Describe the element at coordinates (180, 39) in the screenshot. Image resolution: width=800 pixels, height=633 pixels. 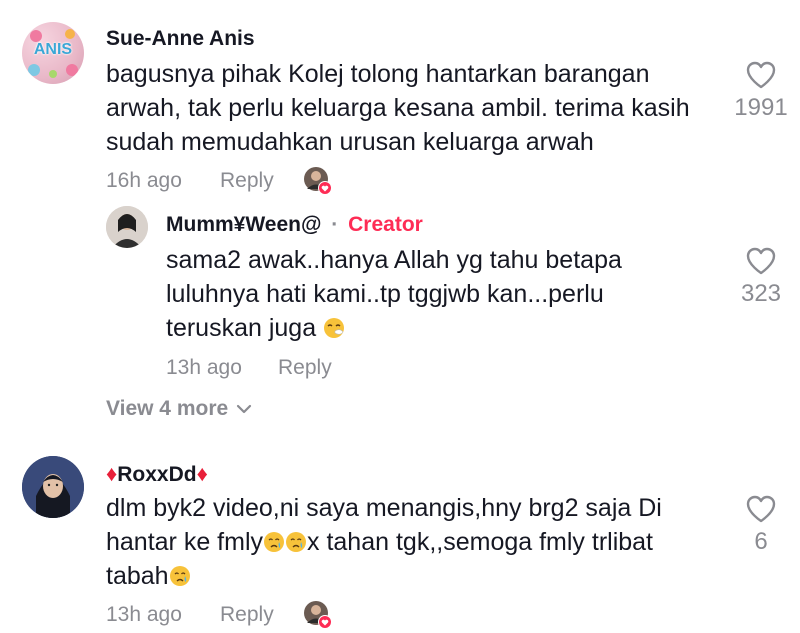
I see `username: Sue-Anne Anis` at that location.